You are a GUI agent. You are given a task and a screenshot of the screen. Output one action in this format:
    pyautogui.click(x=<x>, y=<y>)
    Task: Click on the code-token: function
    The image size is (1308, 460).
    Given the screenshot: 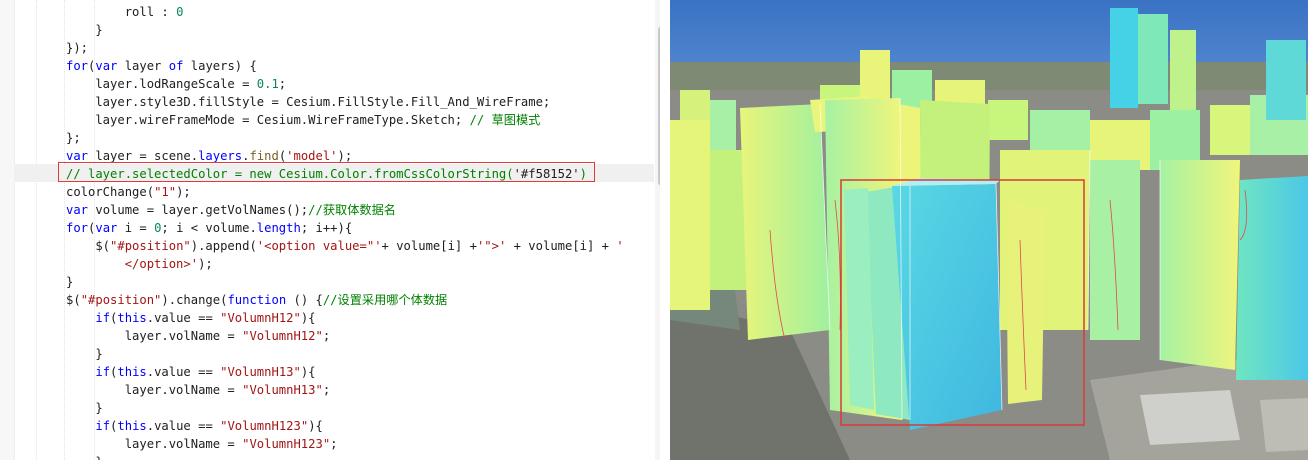 What is the action you would take?
    pyautogui.click(x=257, y=300)
    